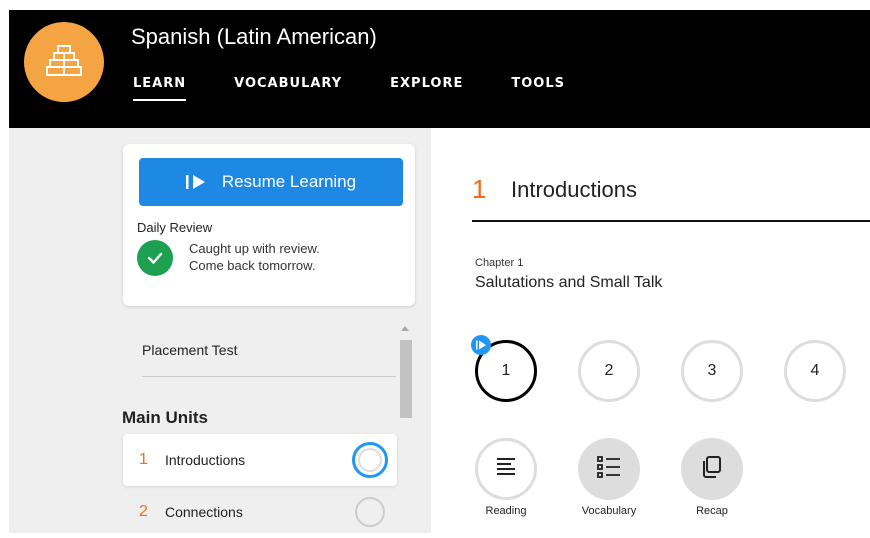  I want to click on tab-explore: EXPLORE, so click(426, 88).